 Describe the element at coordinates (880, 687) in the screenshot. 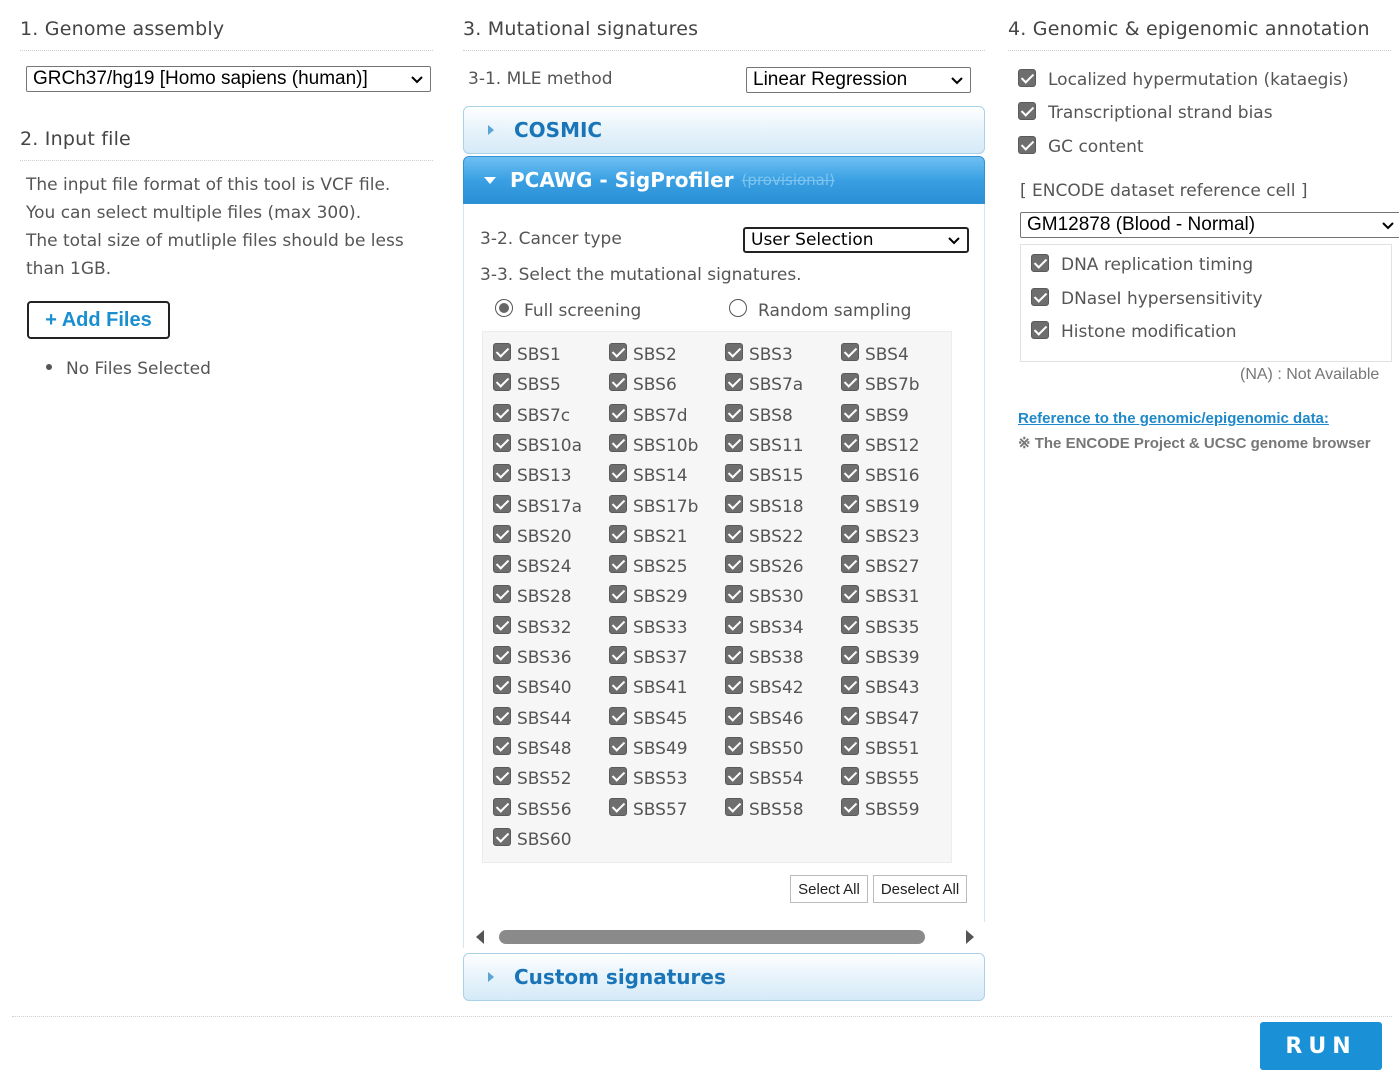

I see `signature-checkbox-item: SBS43` at that location.